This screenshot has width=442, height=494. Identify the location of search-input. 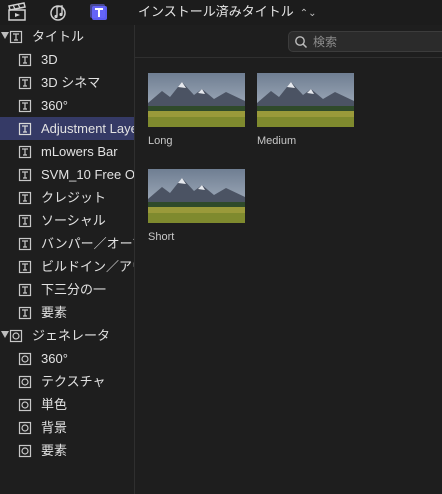
(373, 41).